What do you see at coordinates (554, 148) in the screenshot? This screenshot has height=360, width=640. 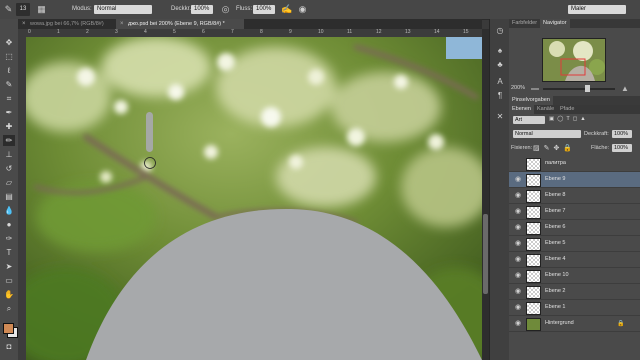 I see `lock-icons: ▨✎✥🔒` at bounding box center [554, 148].